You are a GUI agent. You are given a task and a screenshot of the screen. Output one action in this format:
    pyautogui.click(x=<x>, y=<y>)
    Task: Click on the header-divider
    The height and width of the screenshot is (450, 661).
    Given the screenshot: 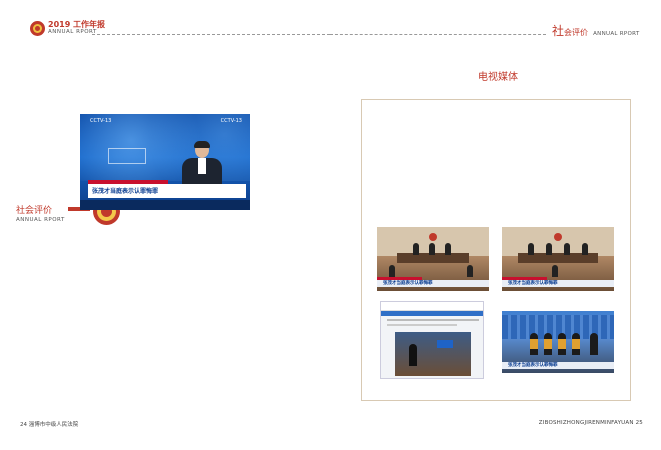 What is the action you would take?
    pyautogui.click(x=211, y=34)
    